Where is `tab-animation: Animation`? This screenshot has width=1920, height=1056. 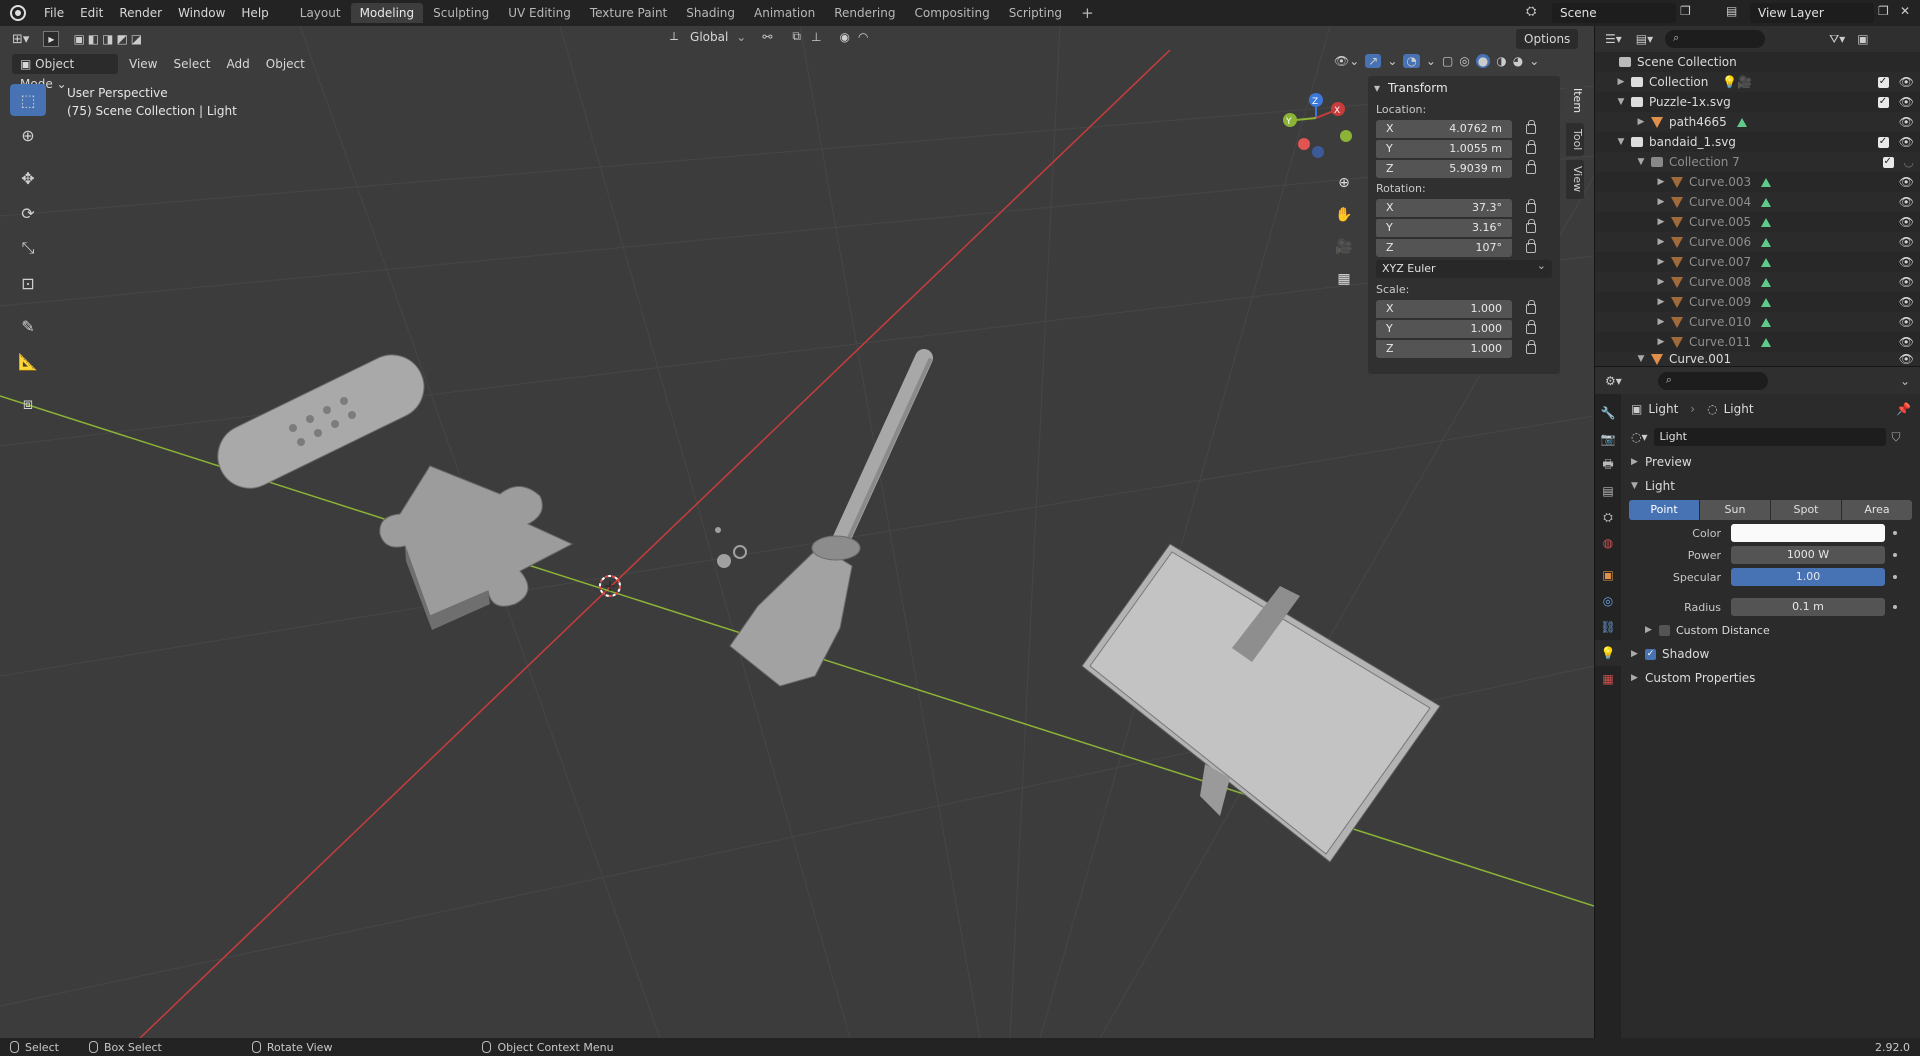 tab-animation: Animation is located at coordinates (784, 13).